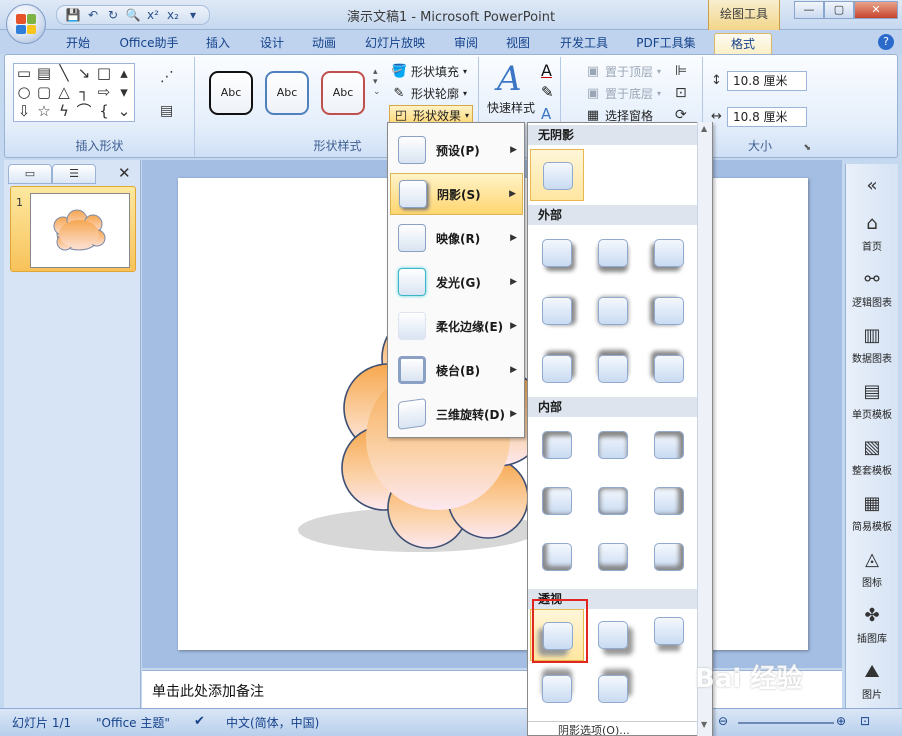  I want to click on wordart-icon: A, so click(509, 79).